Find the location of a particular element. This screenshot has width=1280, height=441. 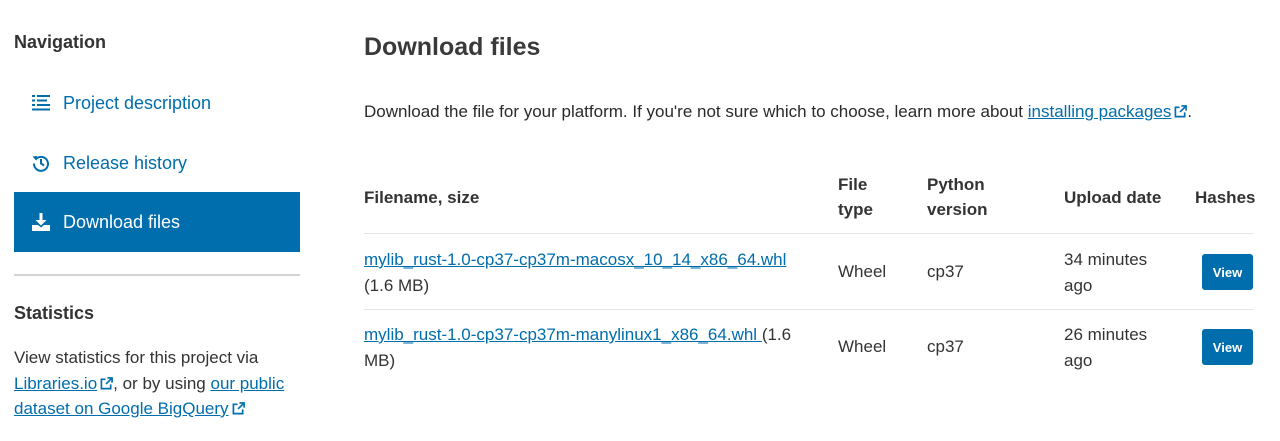

column-header-filename: Filename, size is located at coordinates (422, 197).